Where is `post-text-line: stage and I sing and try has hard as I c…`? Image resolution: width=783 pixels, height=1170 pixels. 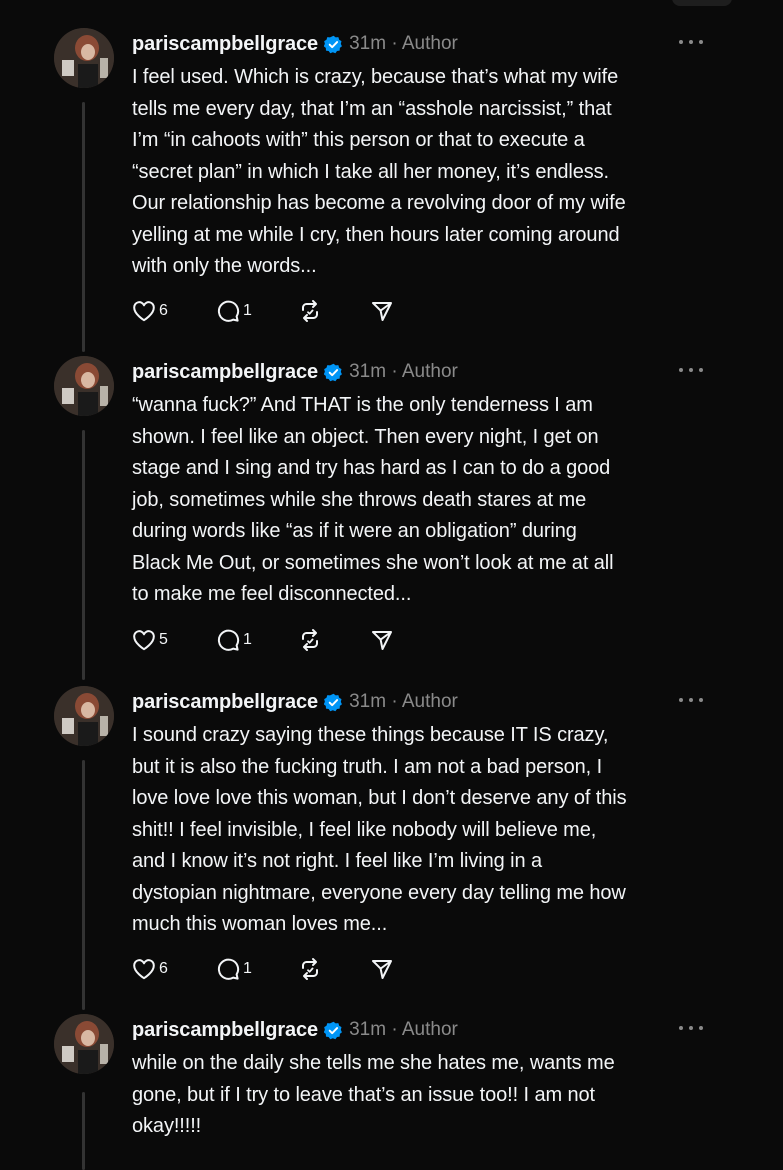
post-text-line: stage and I sing and try has hard as I c… is located at coordinates (371, 468).